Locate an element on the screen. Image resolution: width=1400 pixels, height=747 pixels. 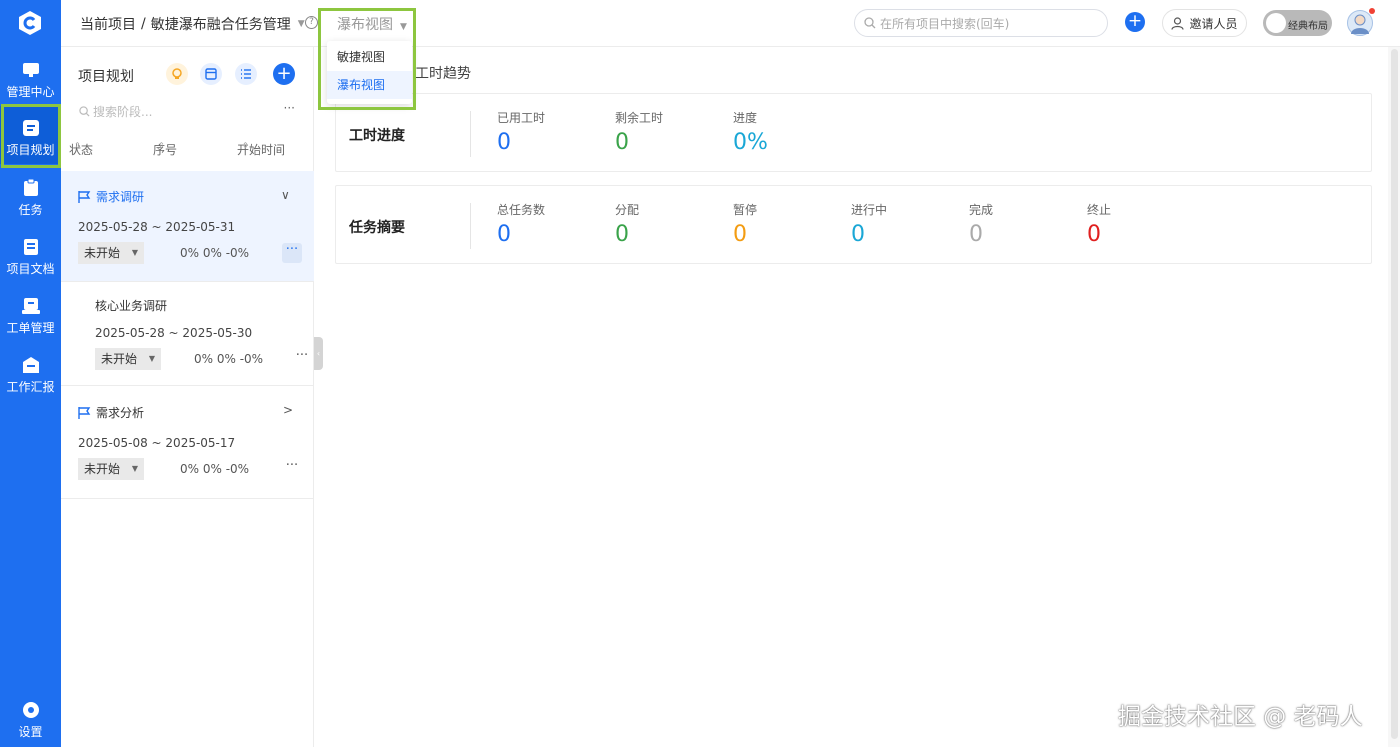
help-icon: ? is located at coordinates (311, 22).